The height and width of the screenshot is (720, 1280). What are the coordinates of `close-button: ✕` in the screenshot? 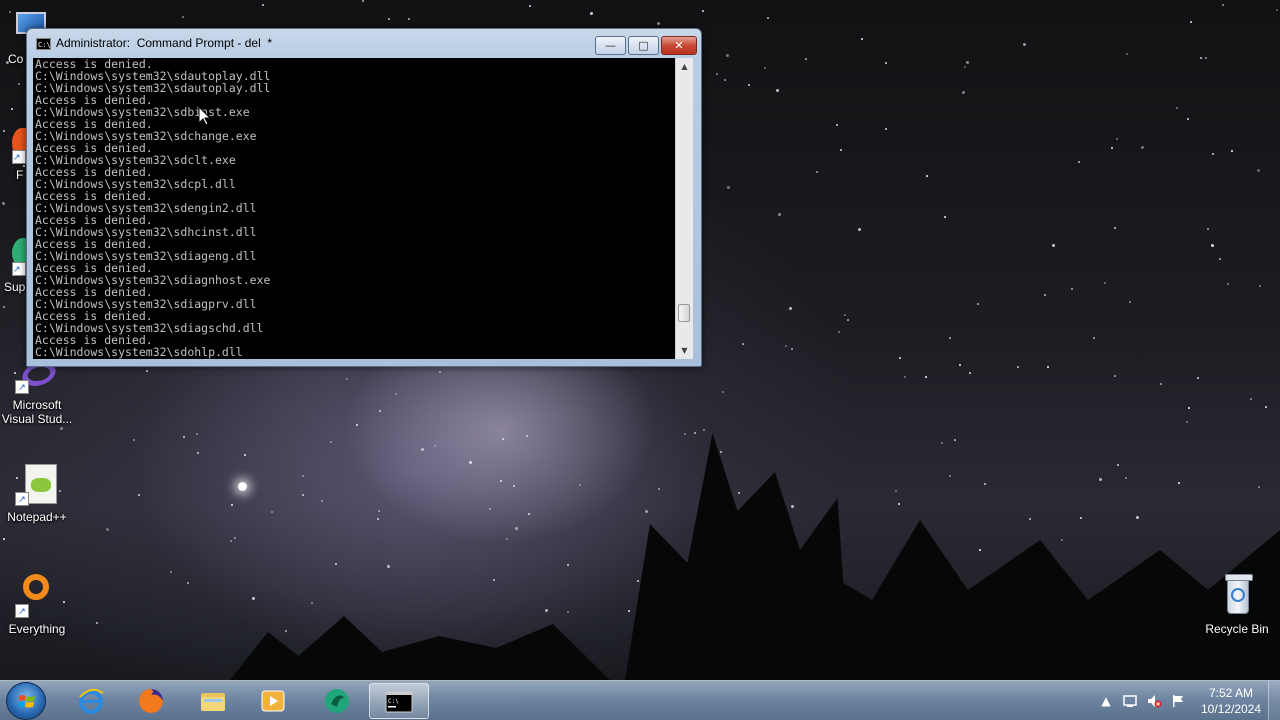 It's located at (679, 45).